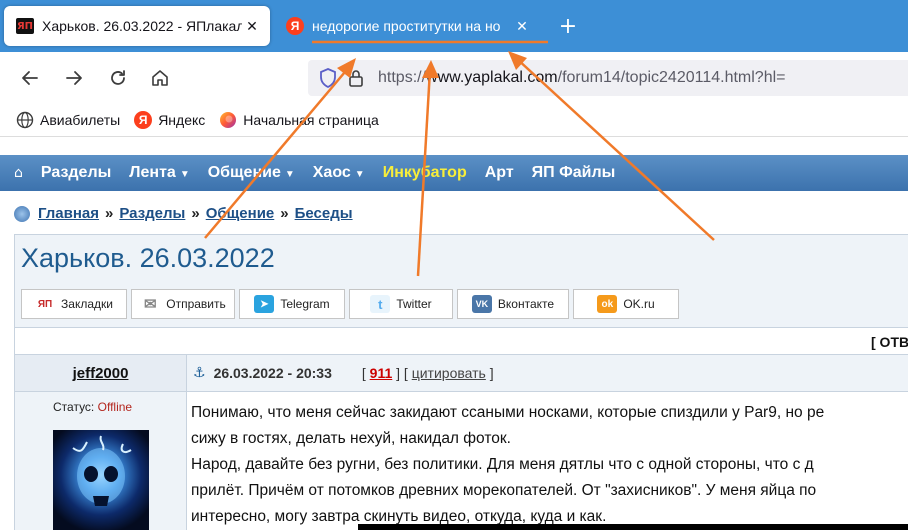 The height and width of the screenshot is (530, 908). What do you see at coordinates (425, 173) in the screenshot?
I see `menu-item-inkubator: Инкубатор` at bounding box center [425, 173].